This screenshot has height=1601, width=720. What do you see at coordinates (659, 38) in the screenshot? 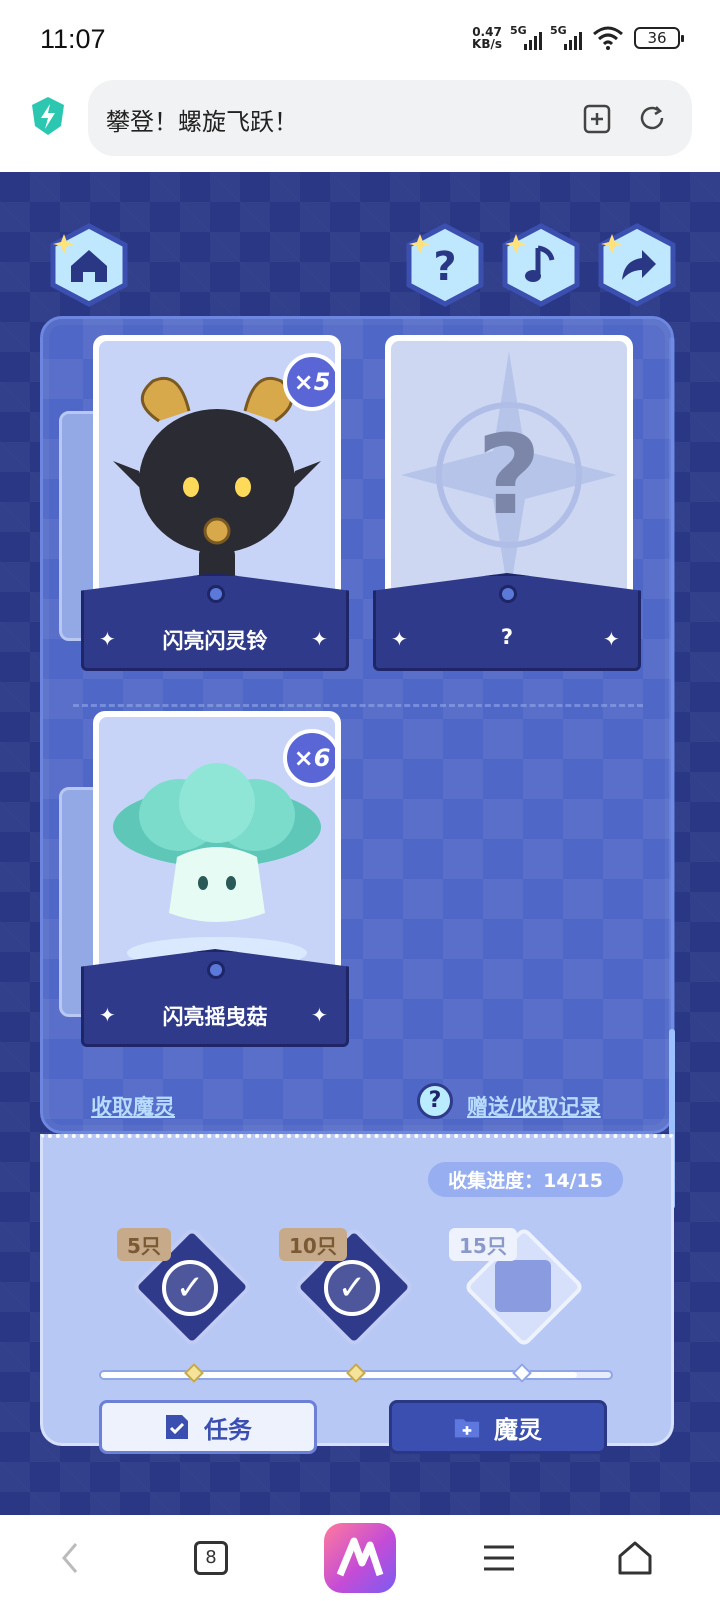
I see `battery-icon: 36` at bounding box center [659, 38].